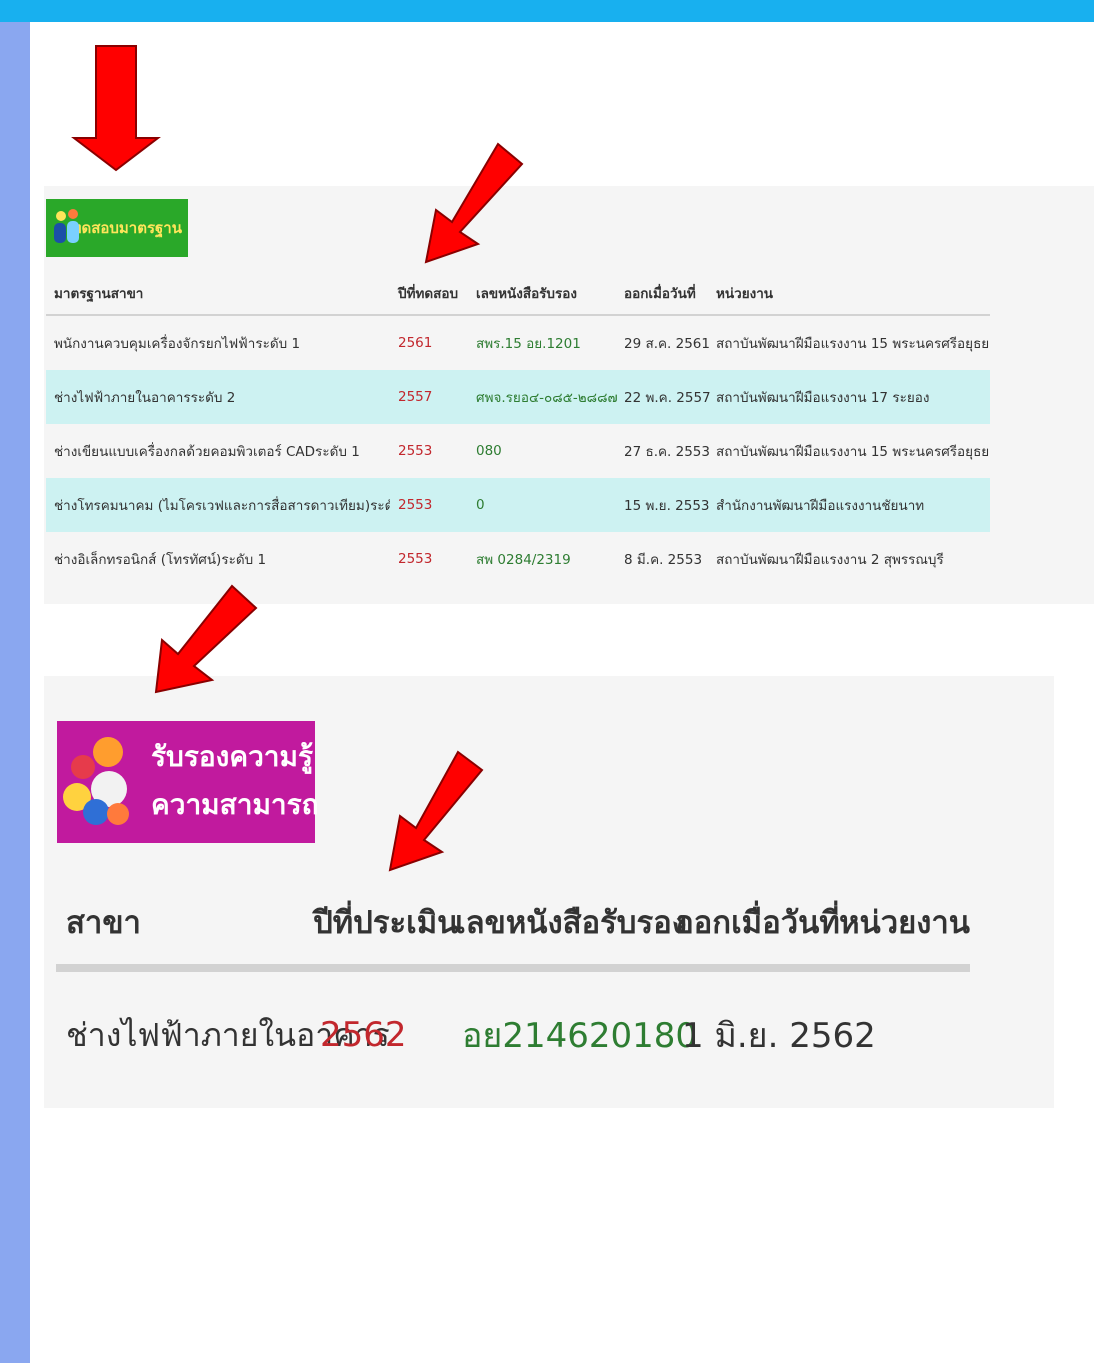  I want to click on cell-cert-no: 0, so click(480, 505).